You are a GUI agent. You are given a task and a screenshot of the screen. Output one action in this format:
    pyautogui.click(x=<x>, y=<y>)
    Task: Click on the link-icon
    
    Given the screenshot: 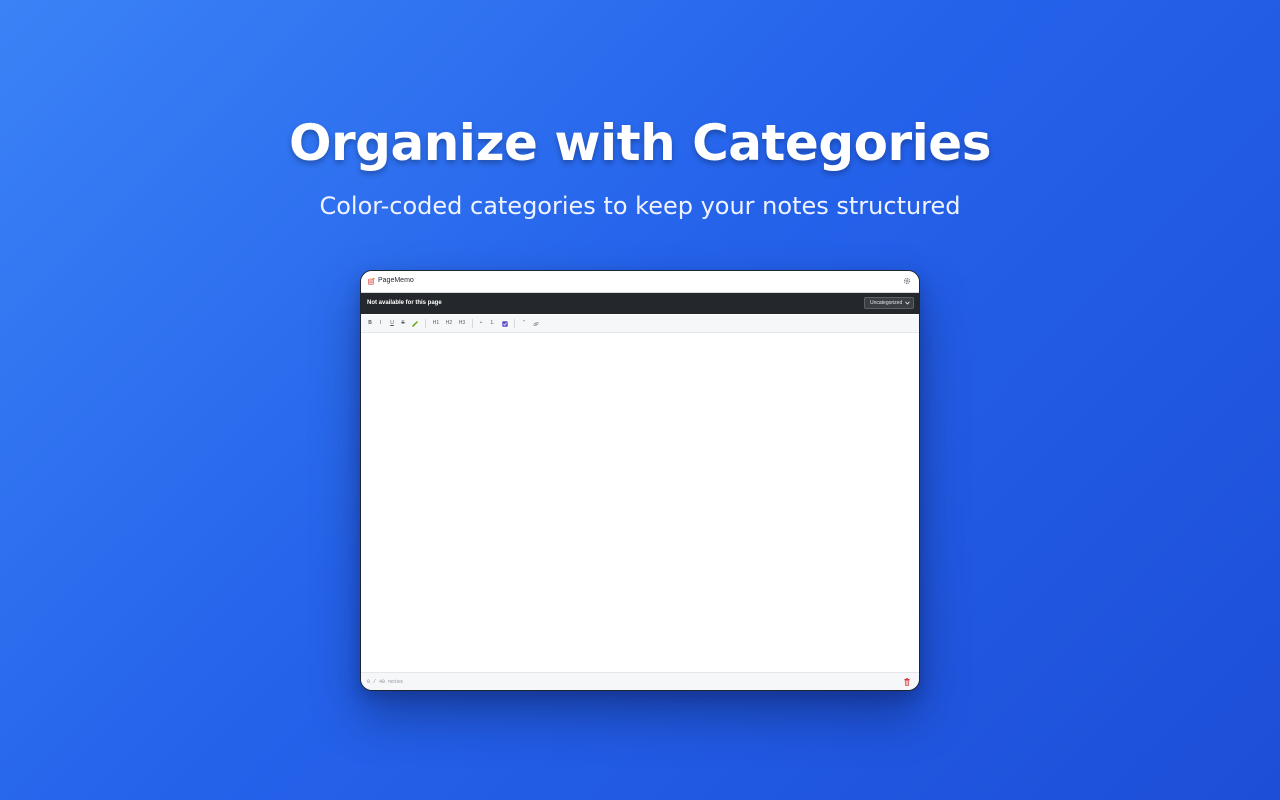 What is the action you would take?
    pyautogui.click(x=536, y=324)
    